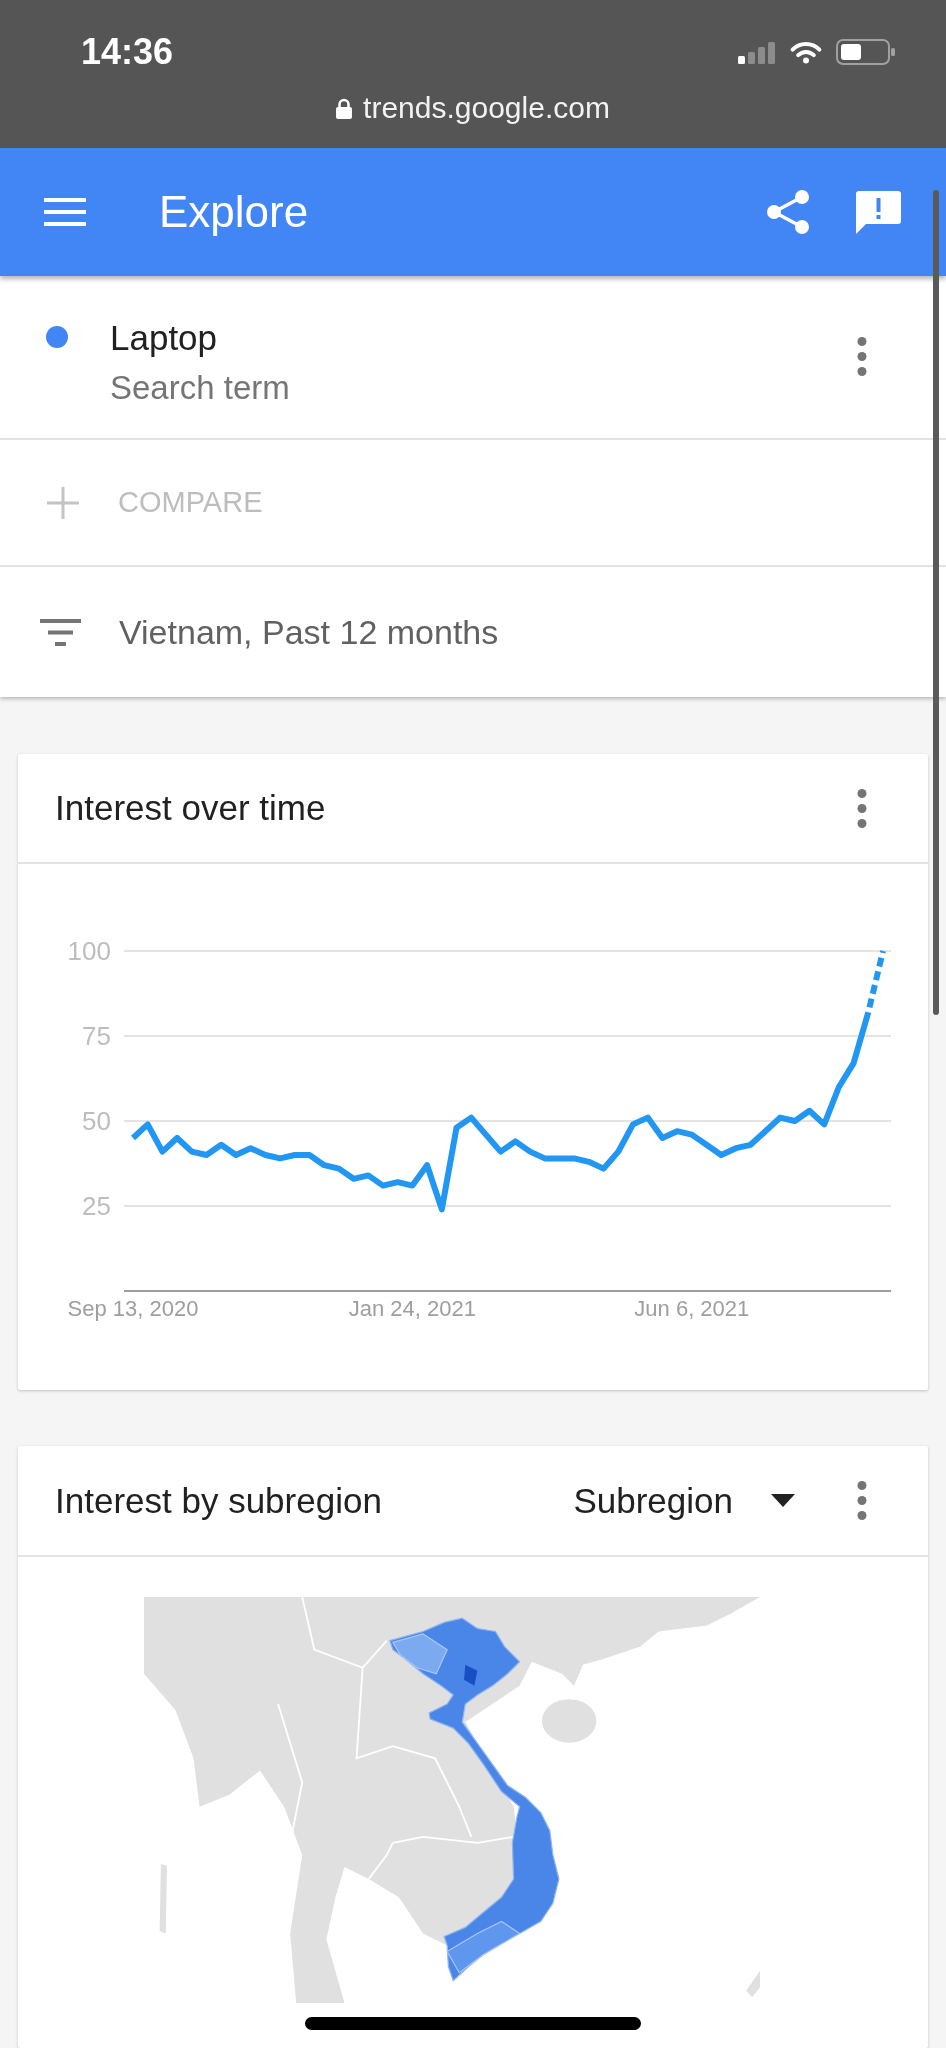  I want to click on x-axis-label: Jun 6, 2021, so click(692, 1308).